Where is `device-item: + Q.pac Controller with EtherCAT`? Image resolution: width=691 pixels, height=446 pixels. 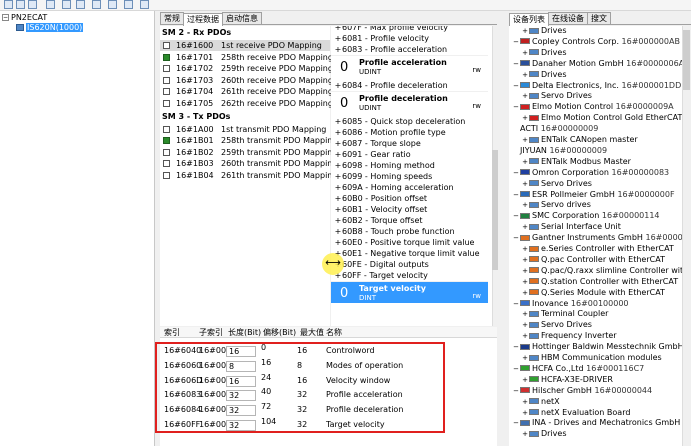 device-item: + Q.pac Controller with EtherCAT is located at coordinates (600, 260).